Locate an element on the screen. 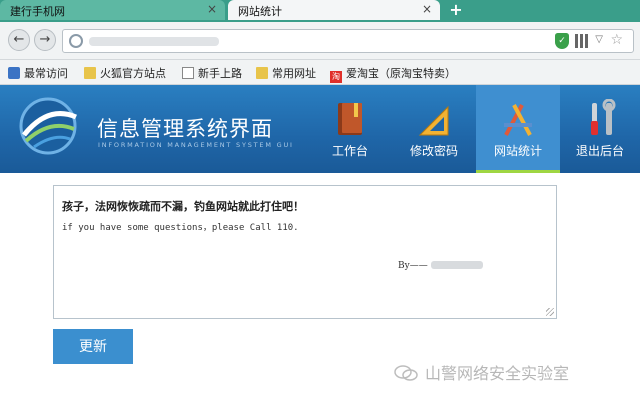  resize-grip-icon is located at coordinates (550, 312).